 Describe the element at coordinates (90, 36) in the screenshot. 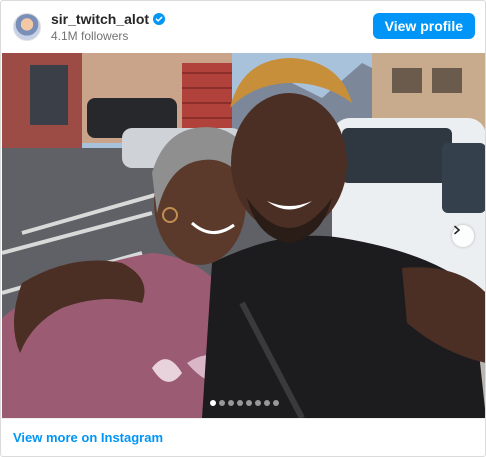

I see `follower-count: 4.1M followers` at that location.